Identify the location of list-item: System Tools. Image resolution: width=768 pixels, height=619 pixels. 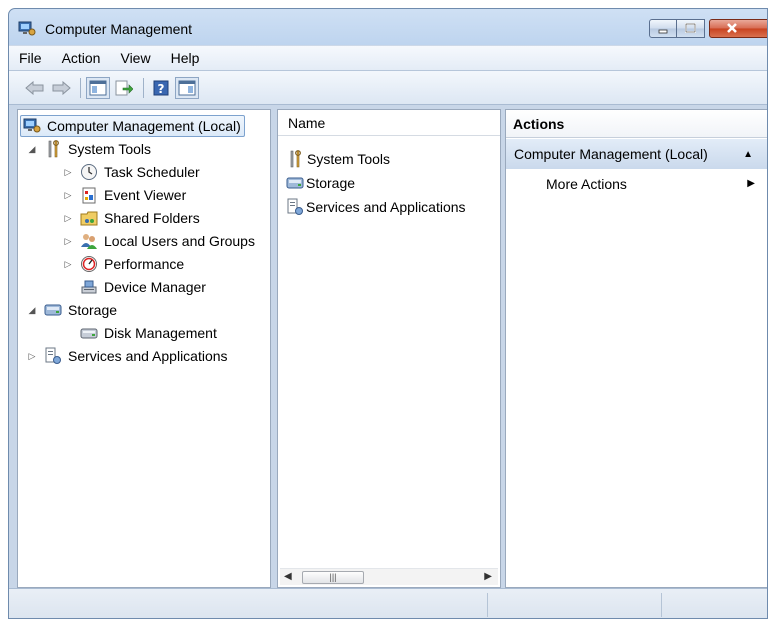
(338, 159).